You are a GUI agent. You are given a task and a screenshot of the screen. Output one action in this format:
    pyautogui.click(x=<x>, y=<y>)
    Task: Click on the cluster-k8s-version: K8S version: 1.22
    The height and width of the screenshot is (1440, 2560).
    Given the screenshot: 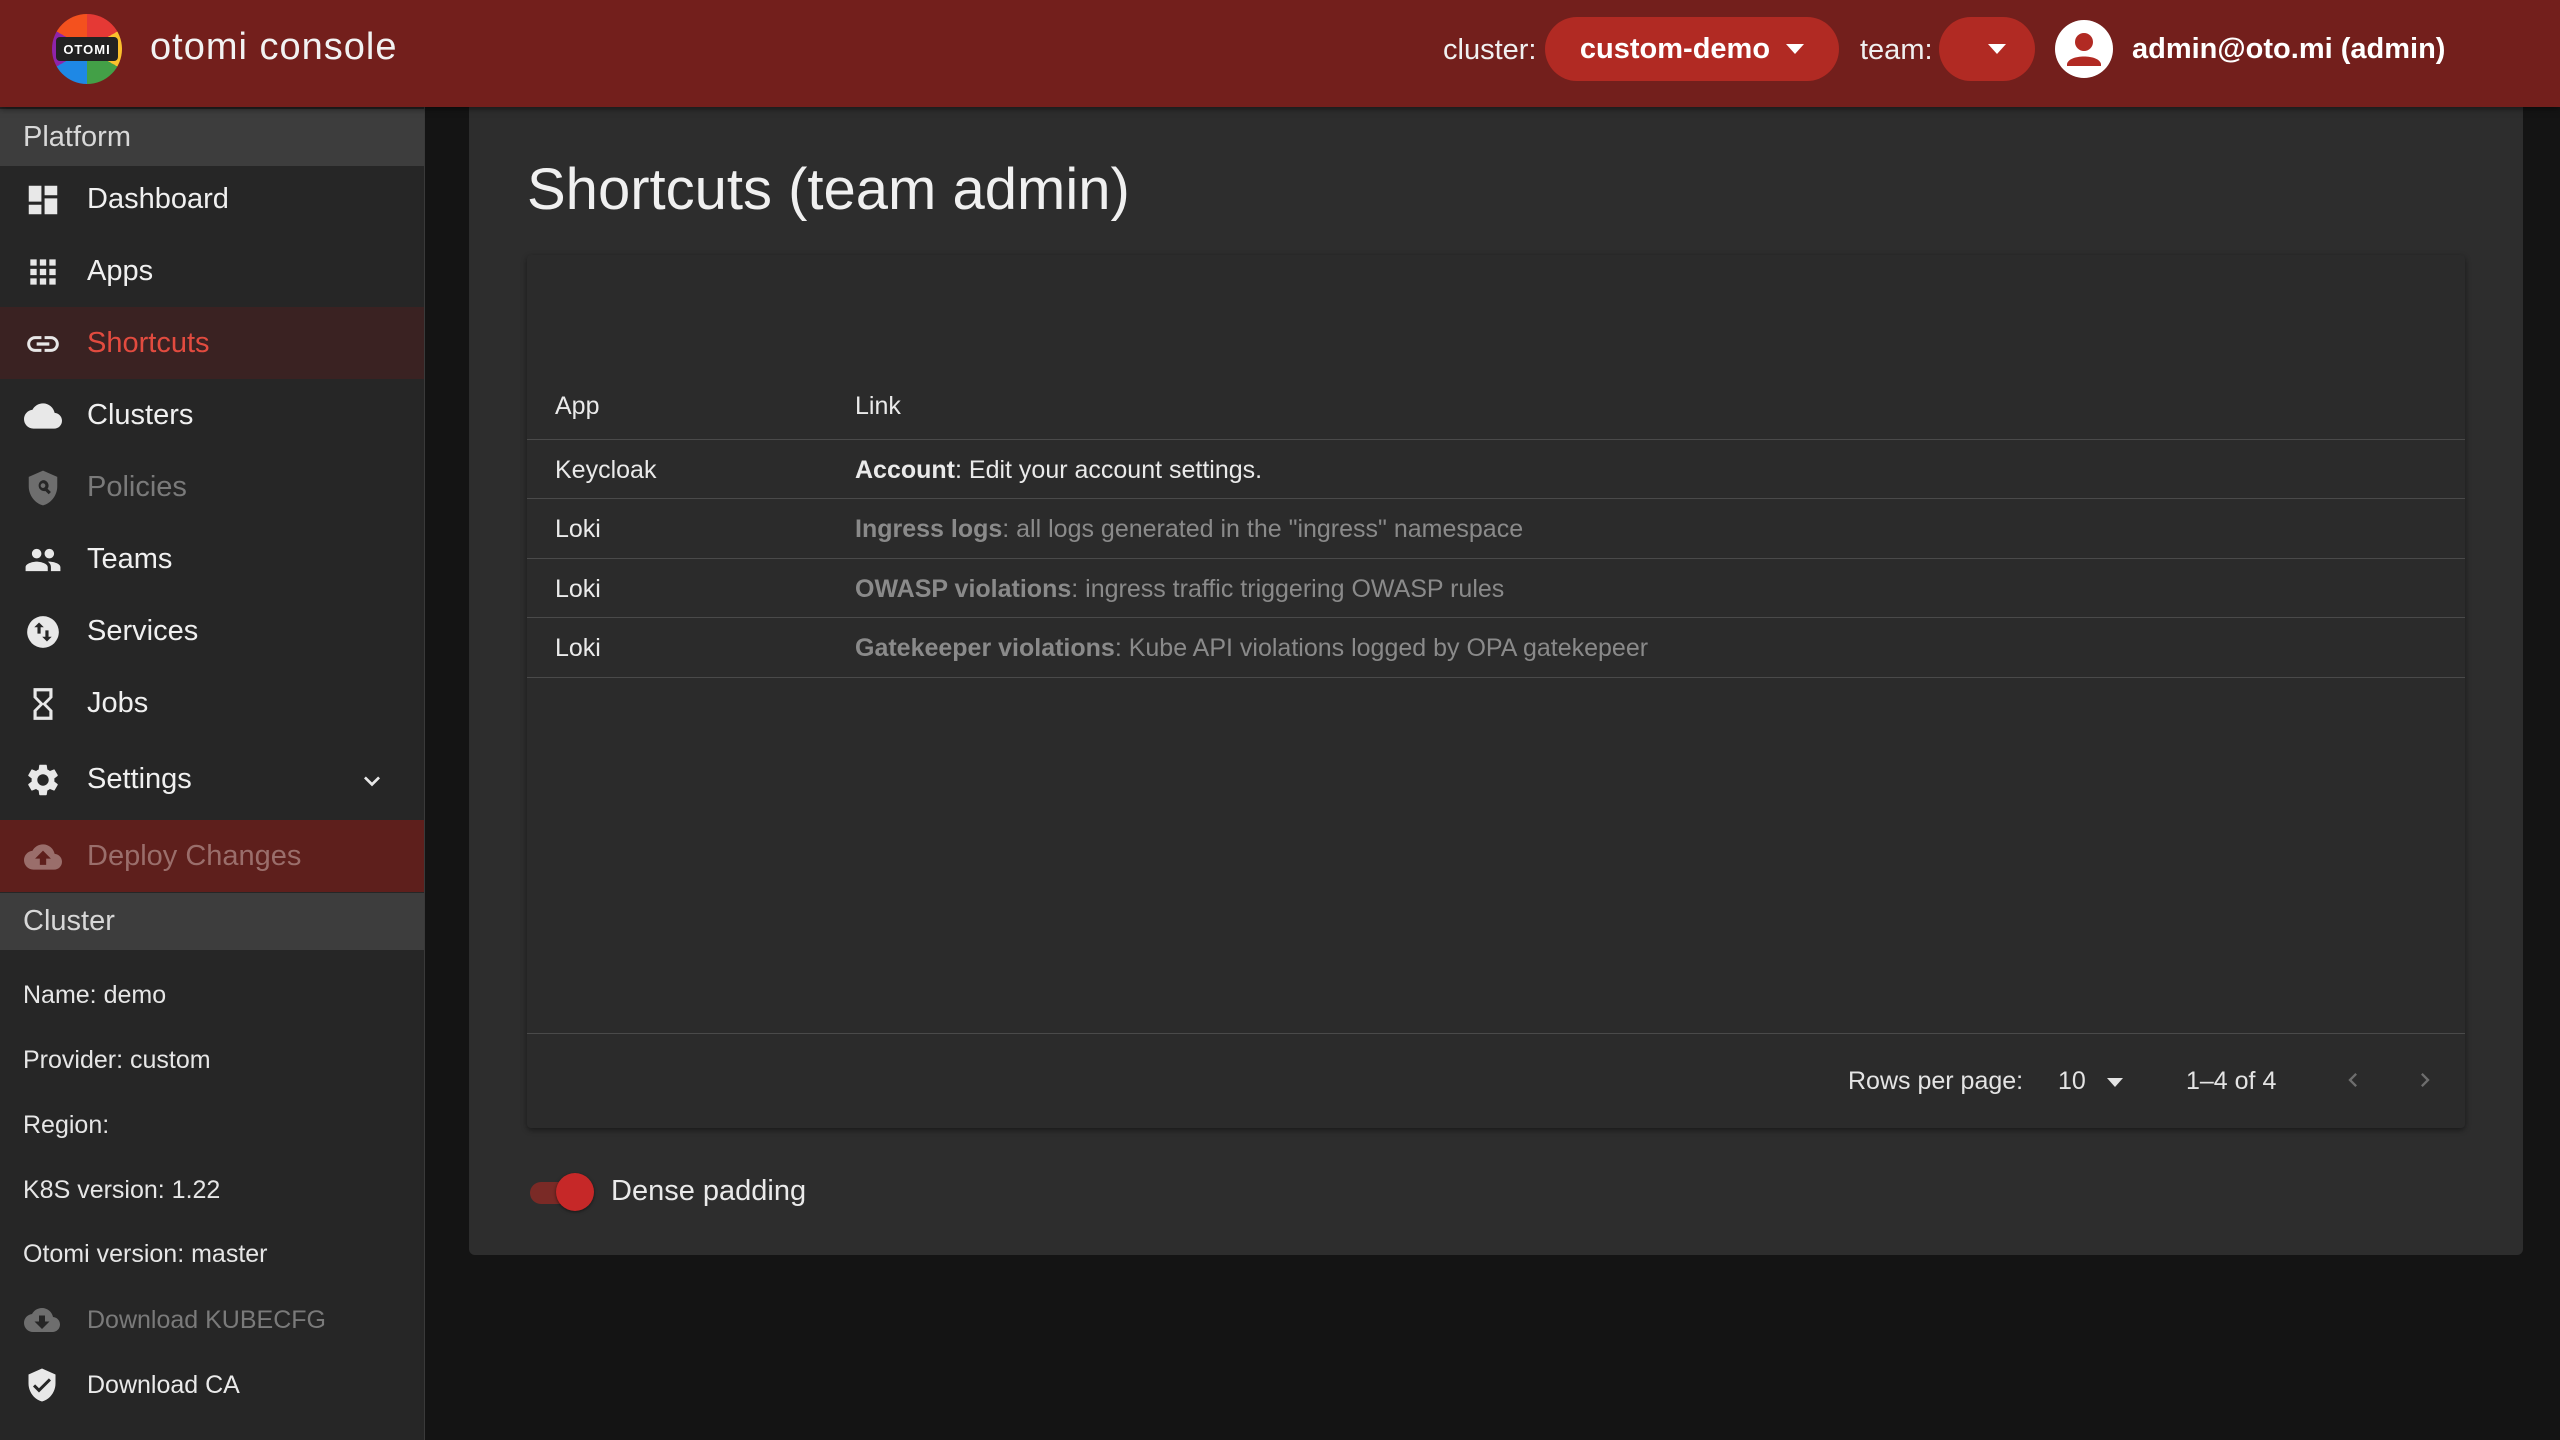 What is the action you would take?
    pyautogui.click(x=122, y=1190)
    